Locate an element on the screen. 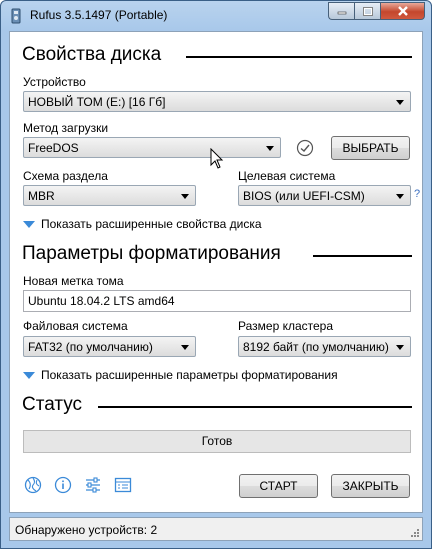 This screenshot has height=549, width=432. select-image-button: ВЫБРАТЬ is located at coordinates (370, 148).